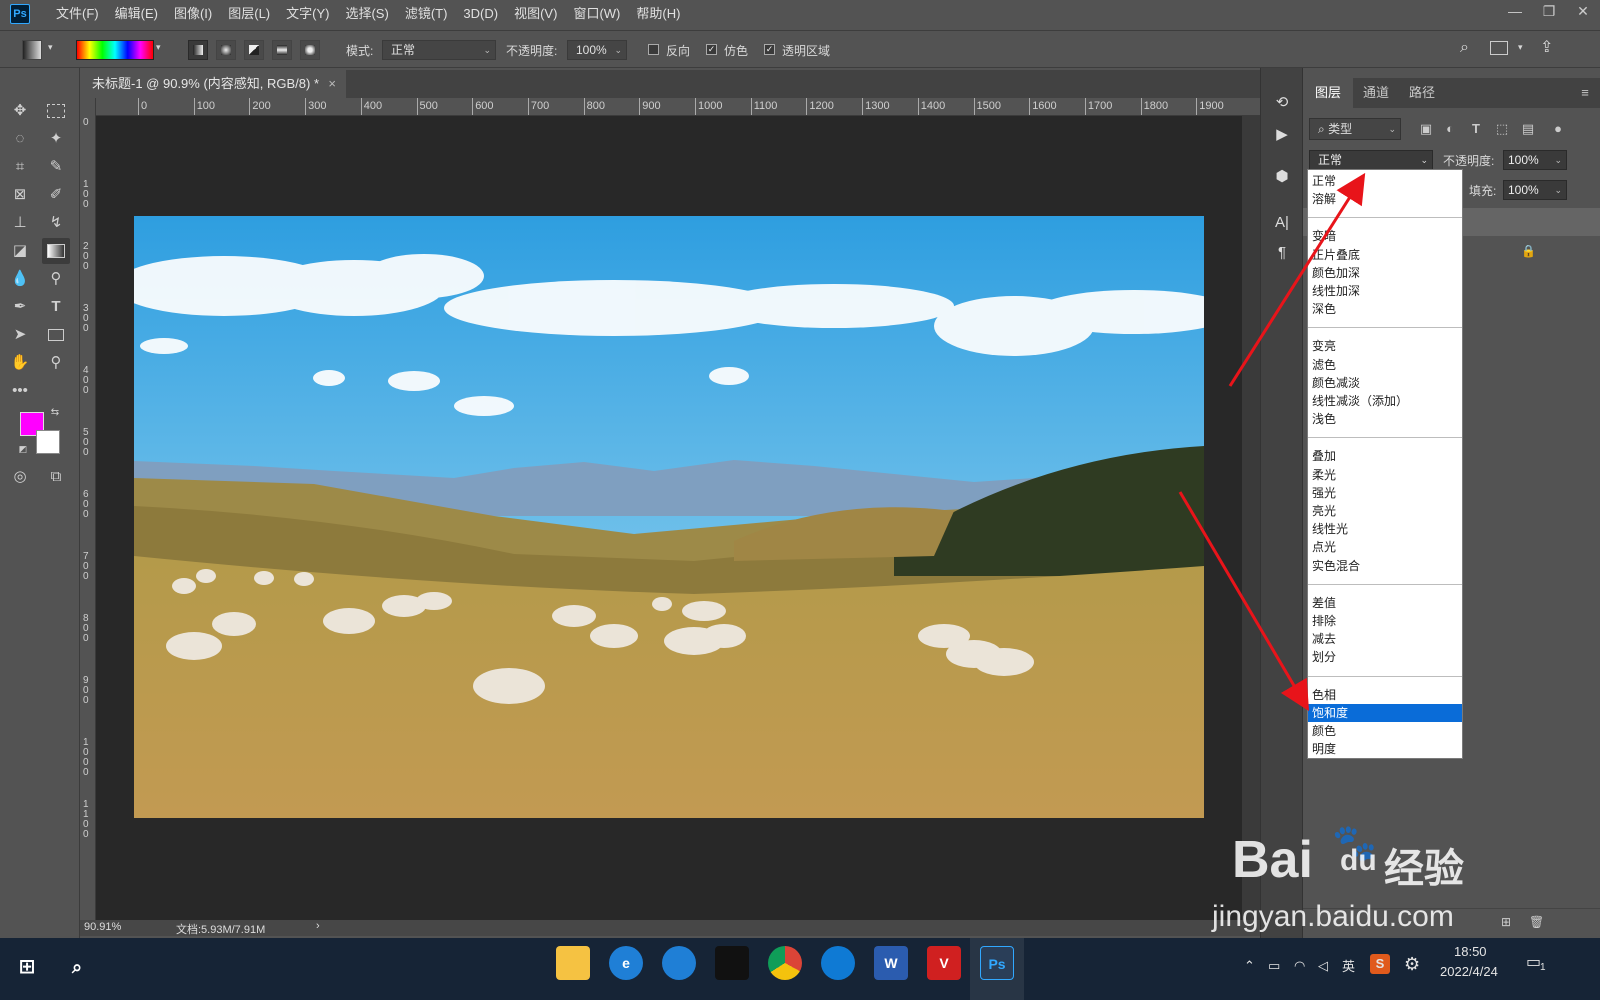 Image resolution: width=1600 pixels, height=1000 pixels. I want to click on dodge-tool-icon: ⚲, so click(56, 279).